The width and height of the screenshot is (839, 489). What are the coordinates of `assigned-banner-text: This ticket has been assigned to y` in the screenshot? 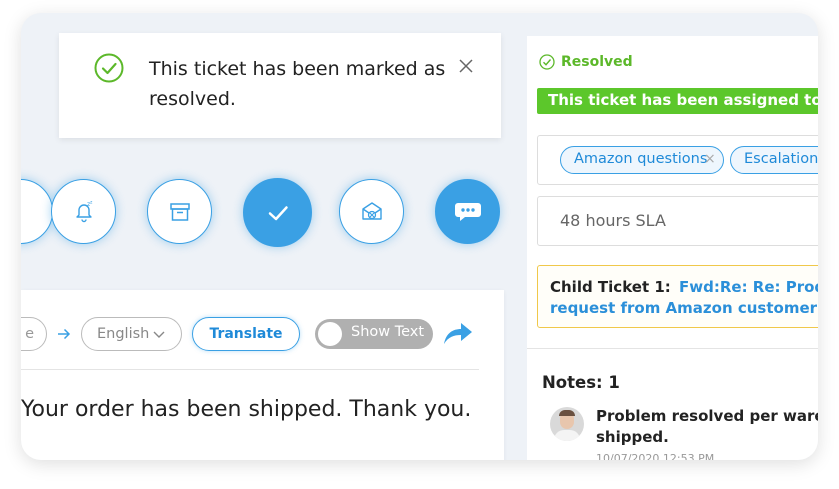 It's located at (683, 100).